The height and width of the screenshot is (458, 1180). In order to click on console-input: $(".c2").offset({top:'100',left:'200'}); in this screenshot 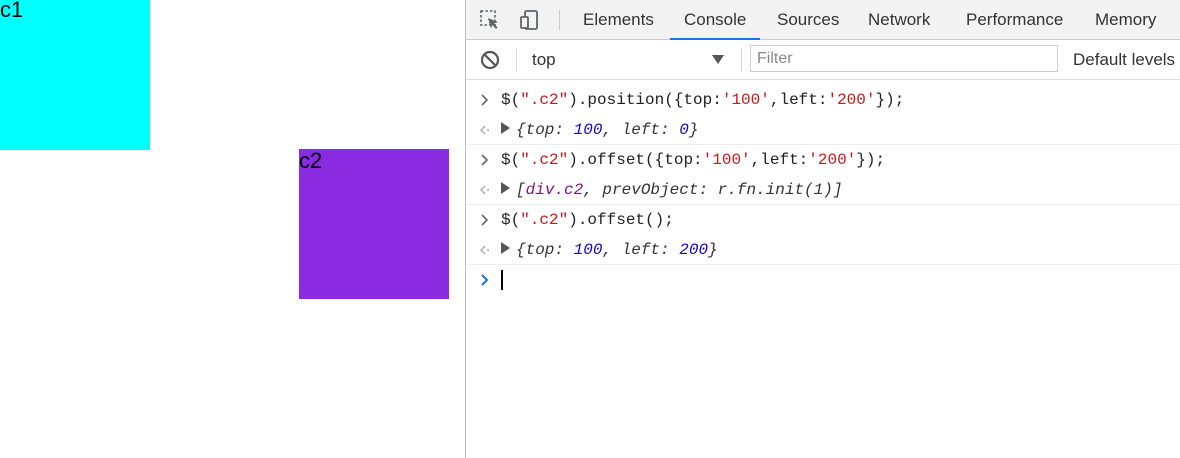, I will do `click(693, 160)`.